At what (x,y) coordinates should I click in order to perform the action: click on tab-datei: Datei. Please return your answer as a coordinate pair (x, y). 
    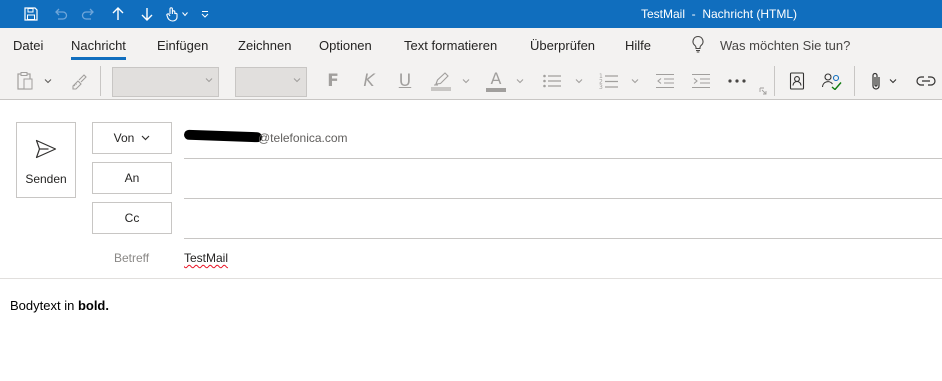
    Looking at the image, I should click on (28, 45).